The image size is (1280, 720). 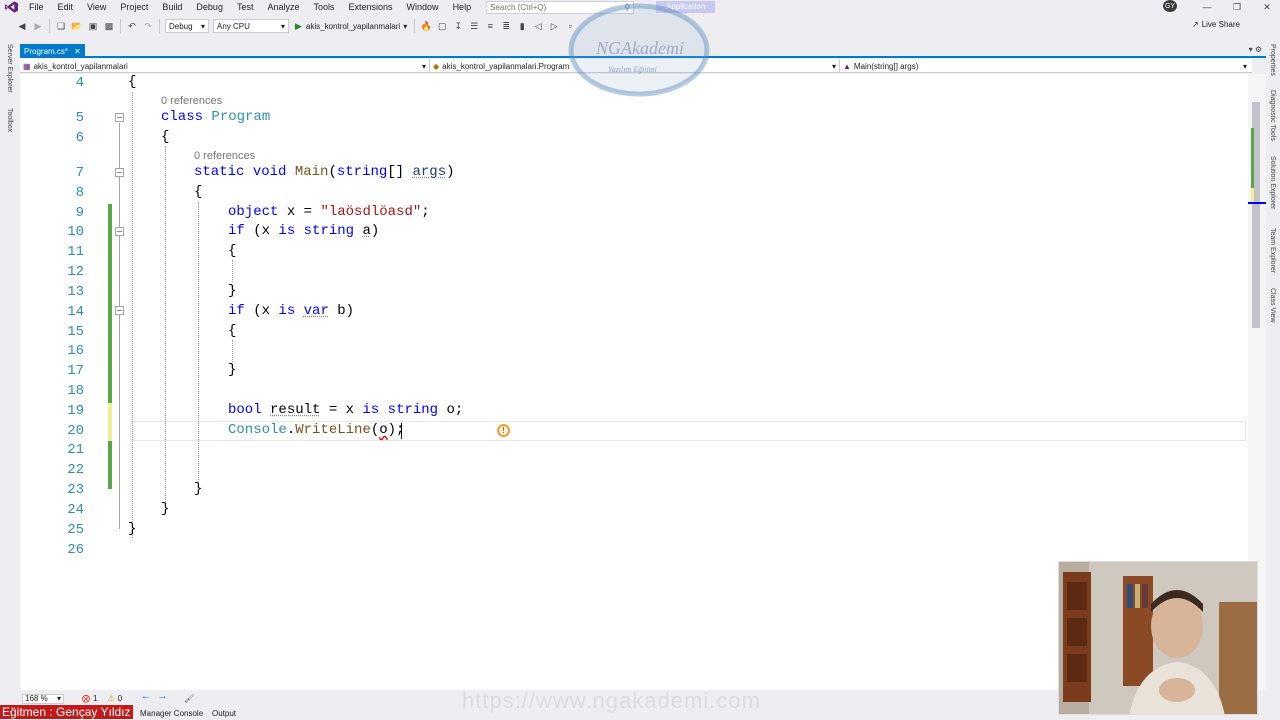 I want to click on save-icon: ▣, so click(x=93, y=26).